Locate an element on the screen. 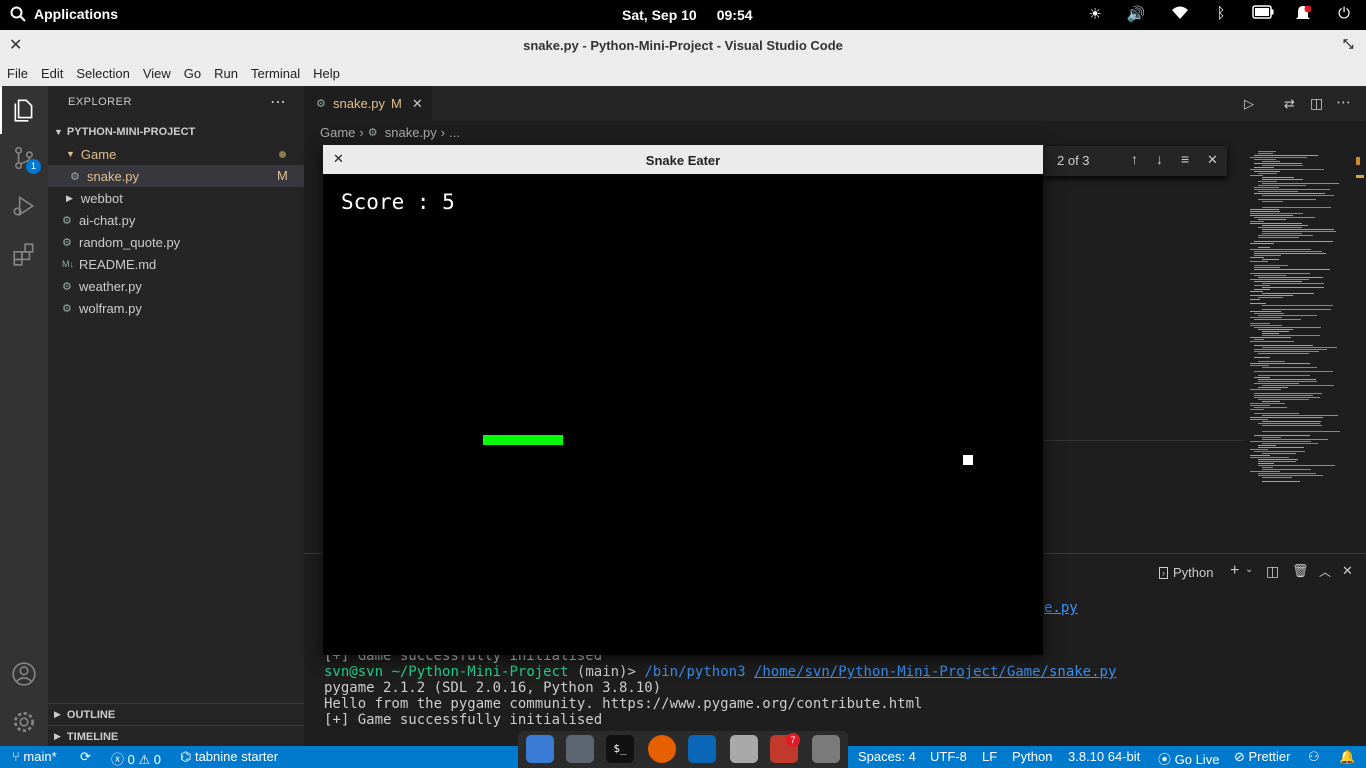 The image size is (1366, 768). indentation-status: Spaces: 4 is located at coordinates (887, 756).